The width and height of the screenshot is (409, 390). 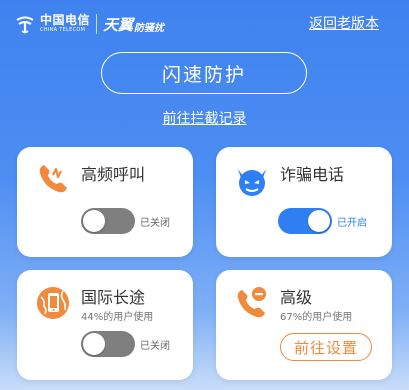 What do you see at coordinates (97, 24) in the screenshot?
I see `logo-divider` at bounding box center [97, 24].